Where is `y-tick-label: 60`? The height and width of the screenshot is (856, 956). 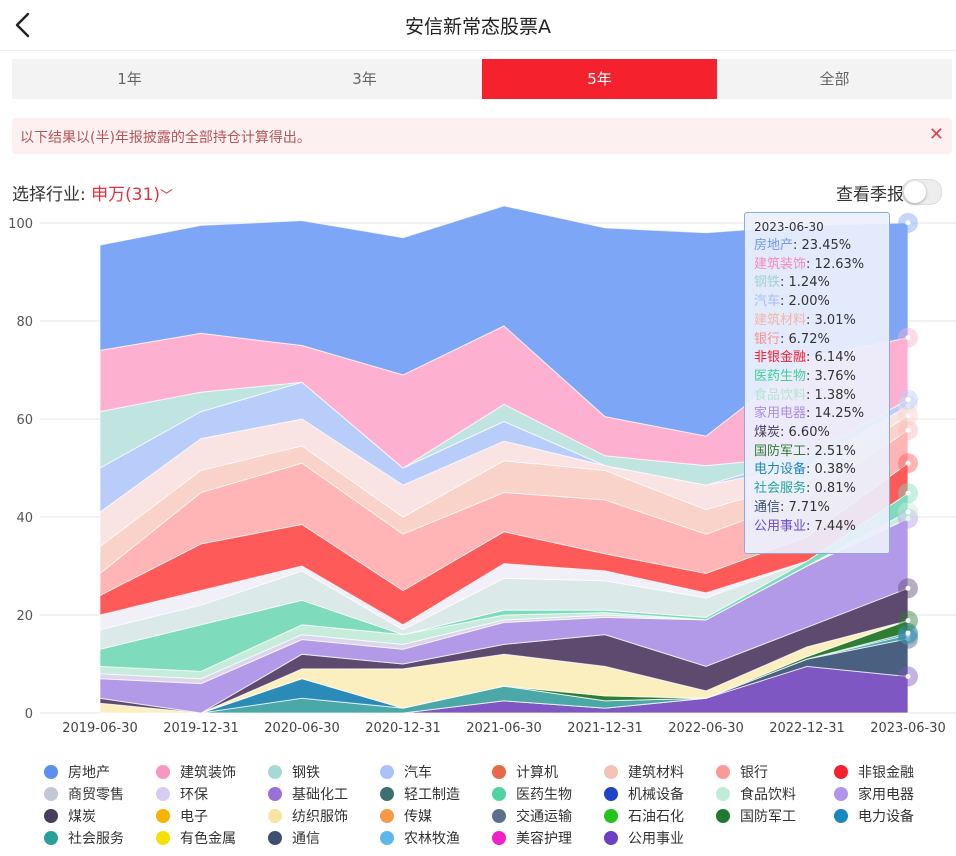
y-tick-label: 60 is located at coordinates (24, 420).